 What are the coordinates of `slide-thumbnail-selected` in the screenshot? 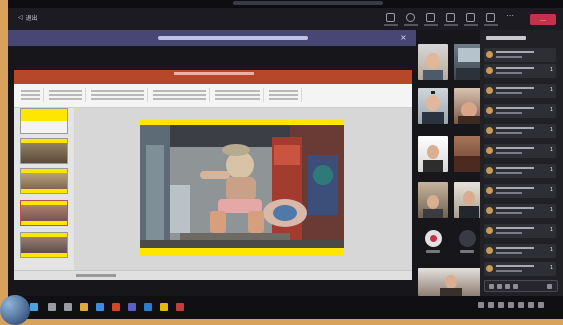 It's located at (44, 213).